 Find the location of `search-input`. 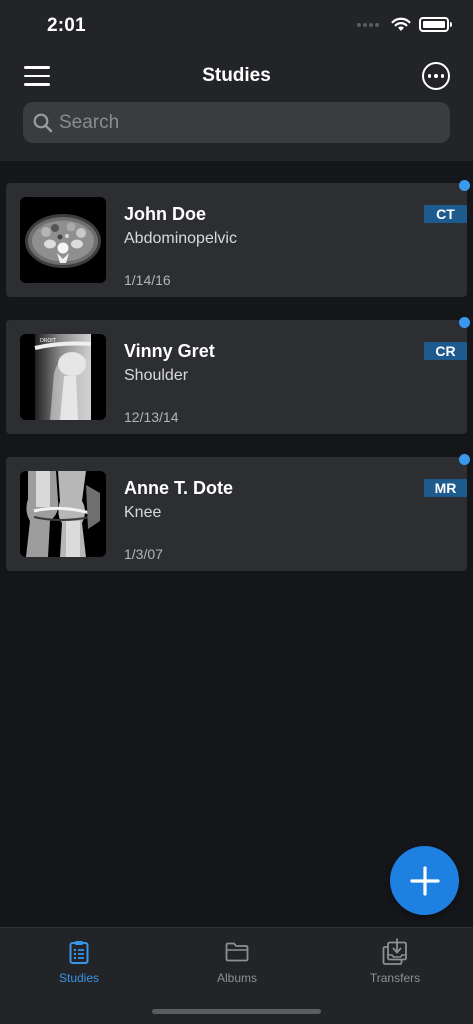

search-input is located at coordinates (239, 122).